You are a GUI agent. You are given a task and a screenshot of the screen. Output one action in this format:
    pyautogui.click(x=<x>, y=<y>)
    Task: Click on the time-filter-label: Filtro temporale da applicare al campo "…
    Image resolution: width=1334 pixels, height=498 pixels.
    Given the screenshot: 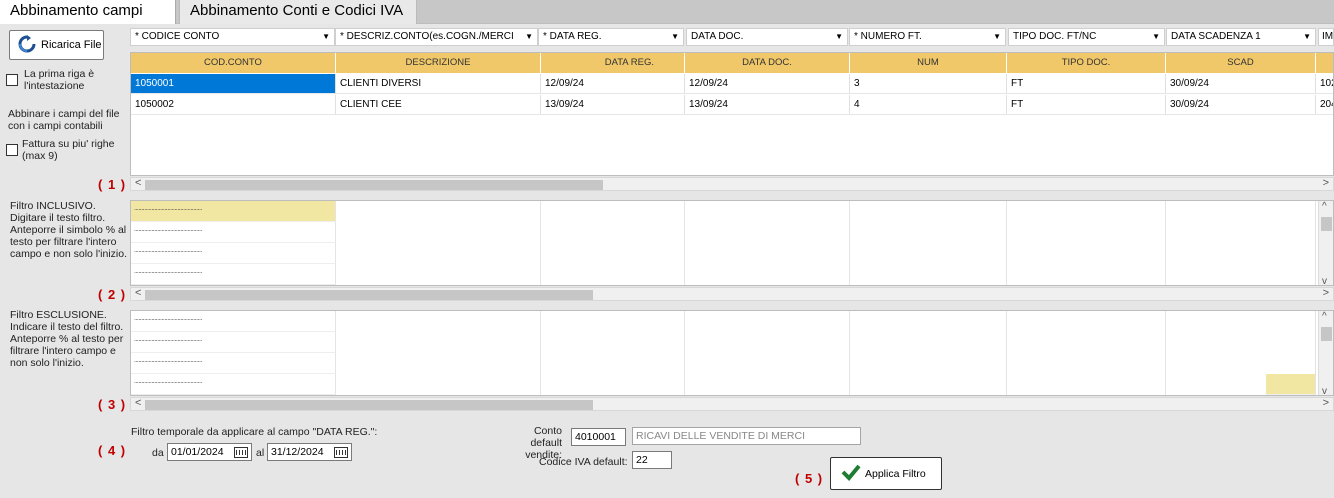 What is the action you would take?
    pyautogui.click(x=254, y=432)
    